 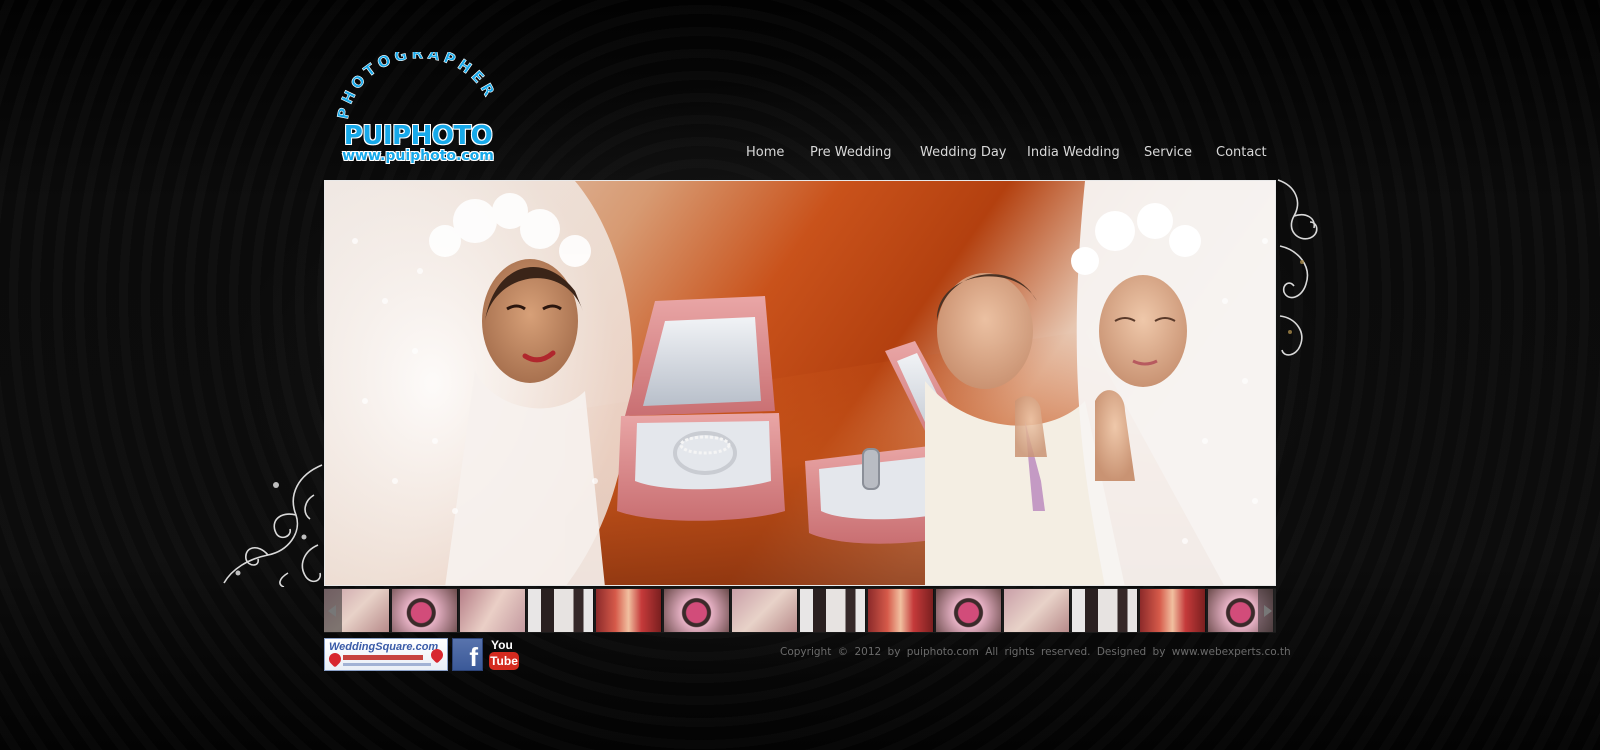 What do you see at coordinates (963, 152) in the screenshot?
I see `nav-wedding-day: Wedding Day` at bounding box center [963, 152].